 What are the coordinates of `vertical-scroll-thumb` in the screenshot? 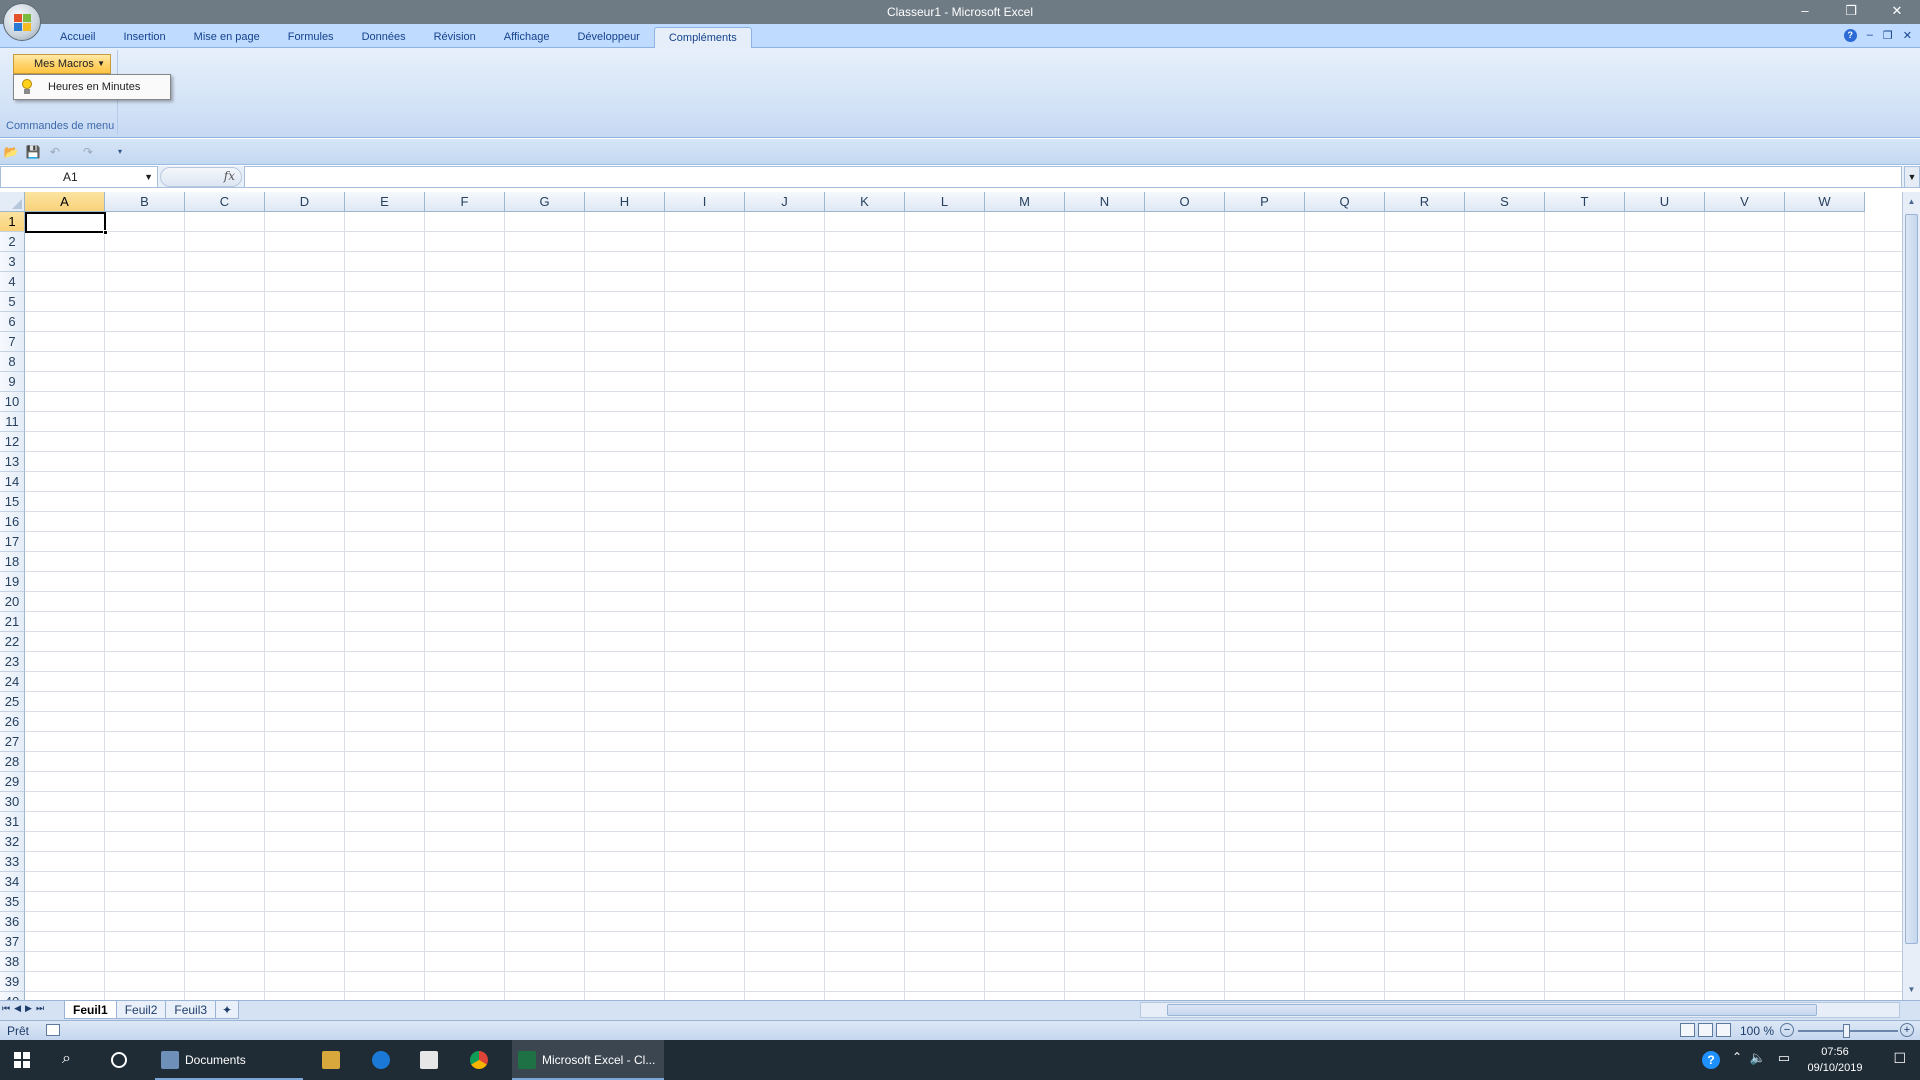 It's located at (1911, 579).